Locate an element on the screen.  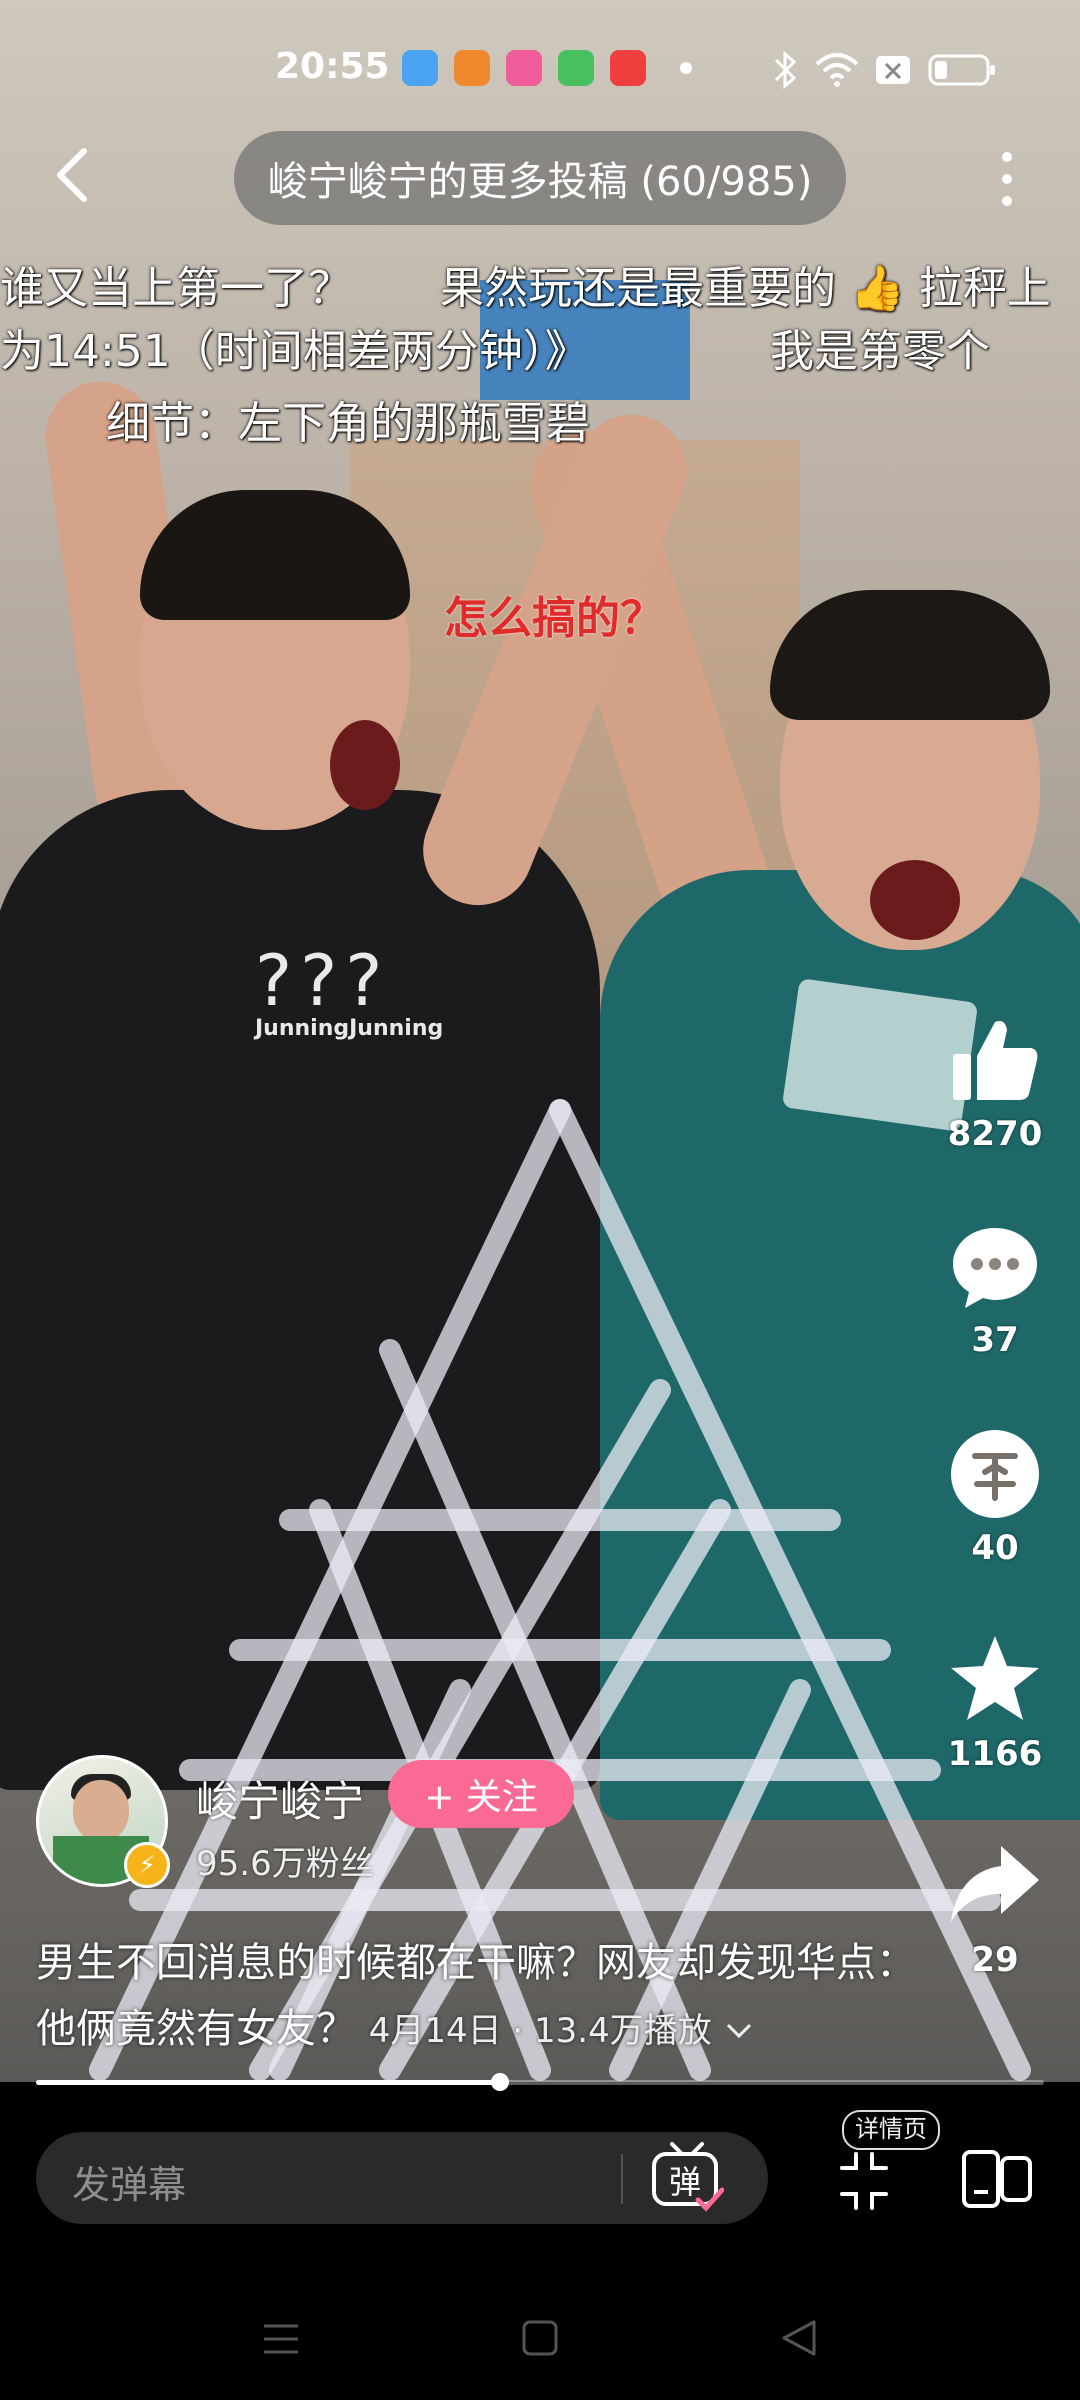
system-nav-bar is located at coordinates (540, 2340).